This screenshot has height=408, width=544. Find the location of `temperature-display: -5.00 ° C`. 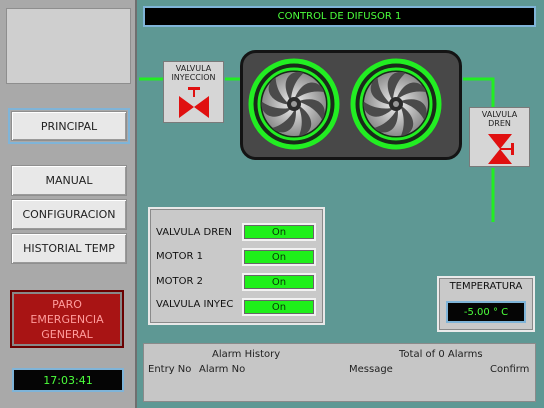

temperature-display: -5.00 ° C is located at coordinates (486, 312).